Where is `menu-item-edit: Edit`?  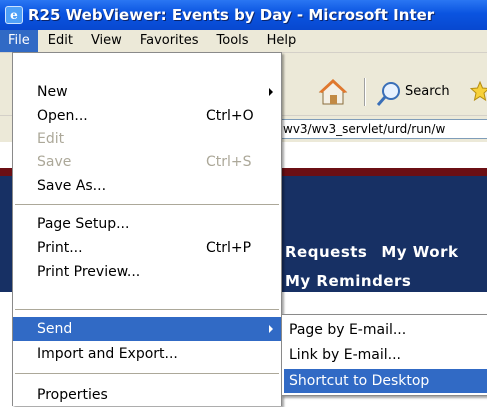 menu-item-edit: Edit is located at coordinates (51, 139).